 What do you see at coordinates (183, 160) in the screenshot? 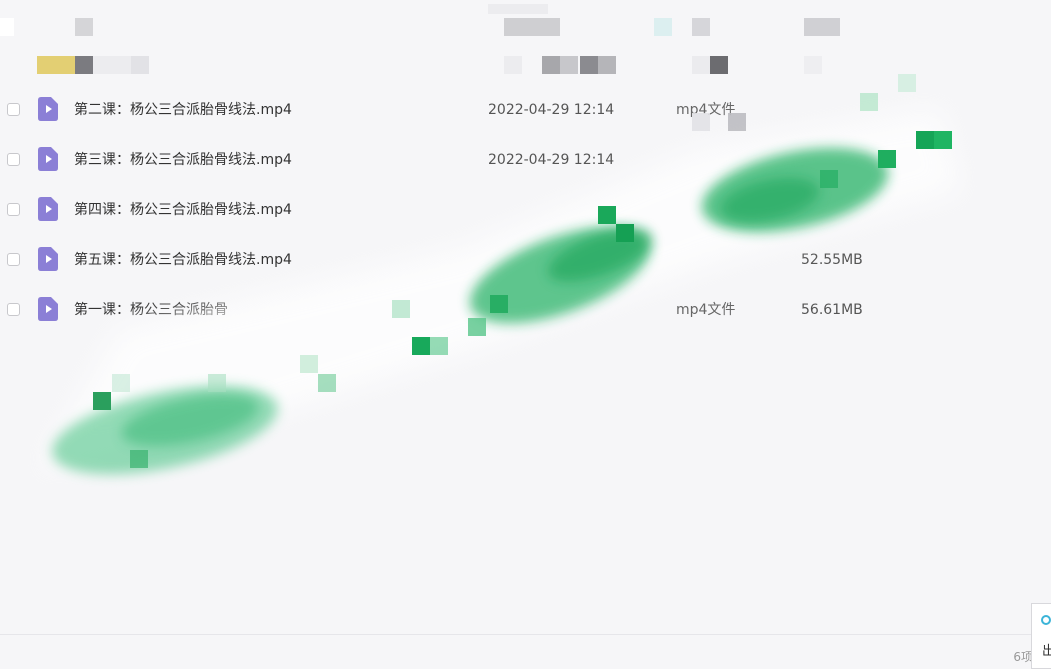
I see `file-name: 第三课：杨公三合派胎骨线法.mp4` at bounding box center [183, 160].